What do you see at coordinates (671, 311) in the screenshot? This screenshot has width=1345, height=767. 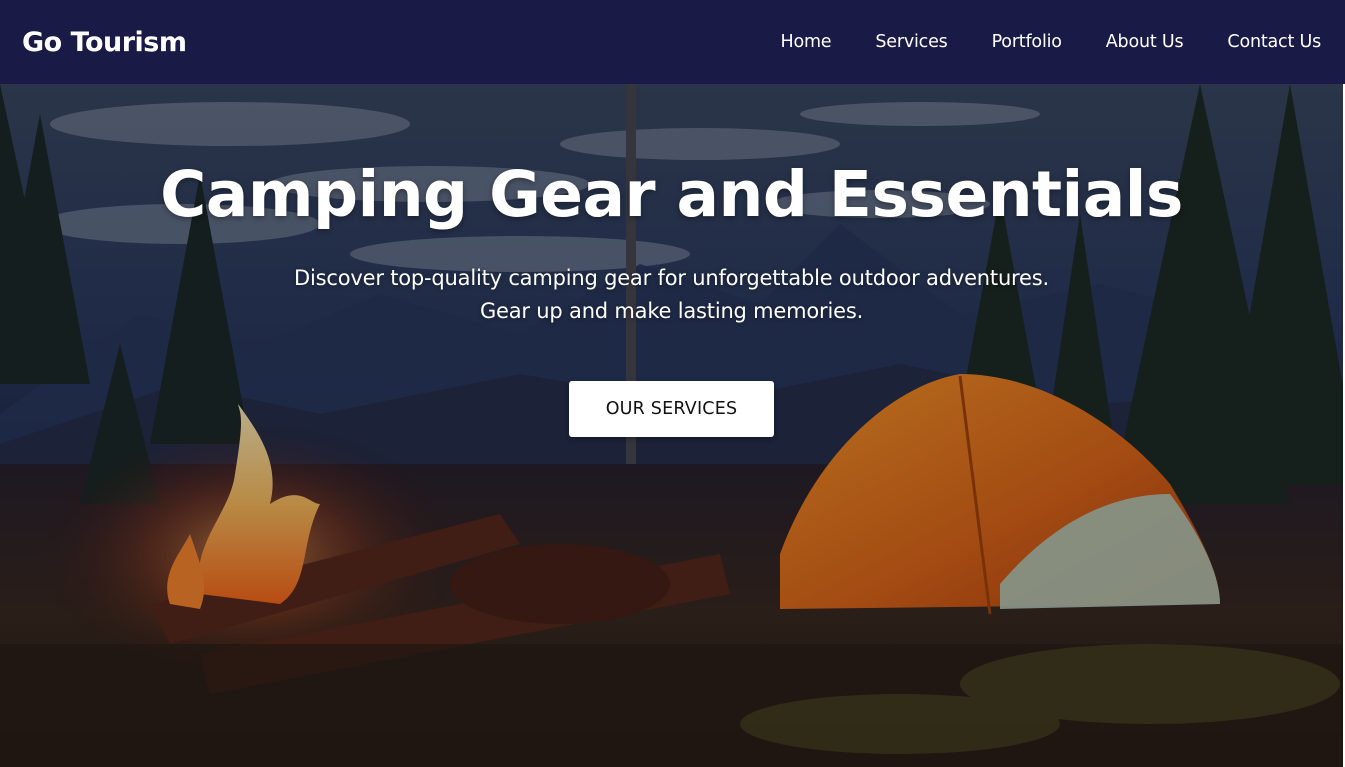 I see `hero-subtitle-line-2: Gear up and make lasting memories.` at bounding box center [671, 311].